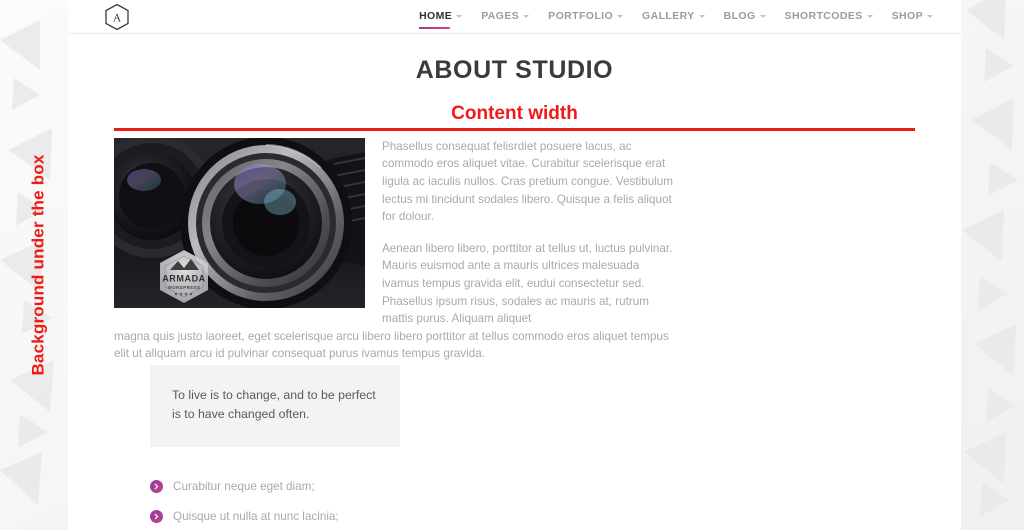 This screenshot has width=1024, height=530. I want to click on svg-text: A, so click(117, 18).